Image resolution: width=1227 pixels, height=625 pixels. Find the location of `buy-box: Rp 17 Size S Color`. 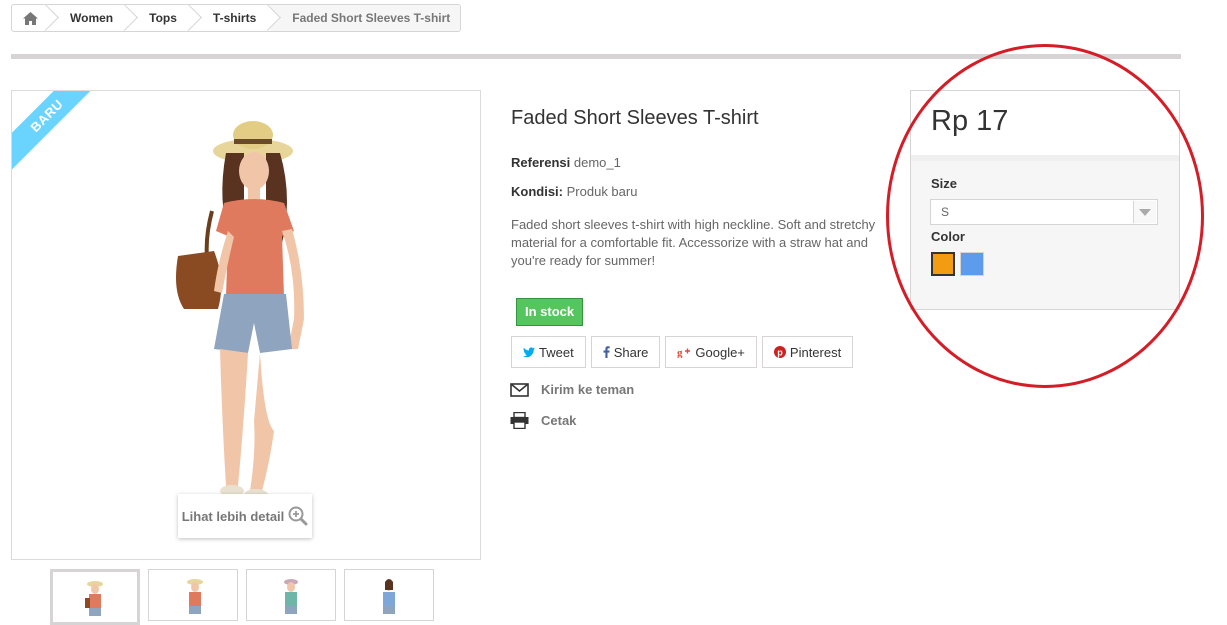

buy-box: Rp 17 Size S Color is located at coordinates (1045, 200).